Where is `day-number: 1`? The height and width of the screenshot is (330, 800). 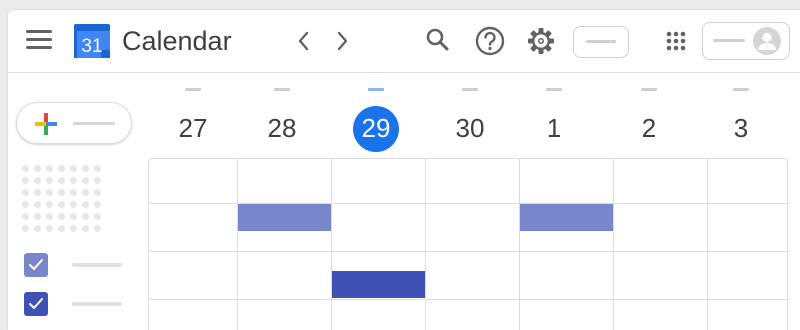 day-number: 1 is located at coordinates (554, 128).